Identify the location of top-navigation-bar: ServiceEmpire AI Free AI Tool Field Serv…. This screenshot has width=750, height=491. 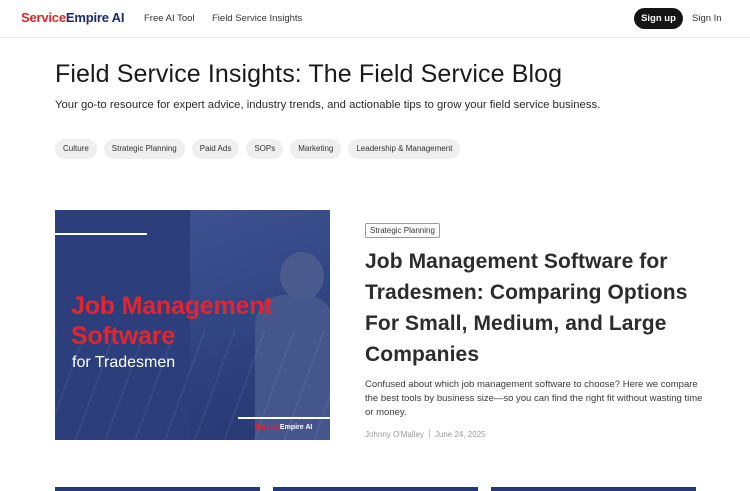
(375, 19).